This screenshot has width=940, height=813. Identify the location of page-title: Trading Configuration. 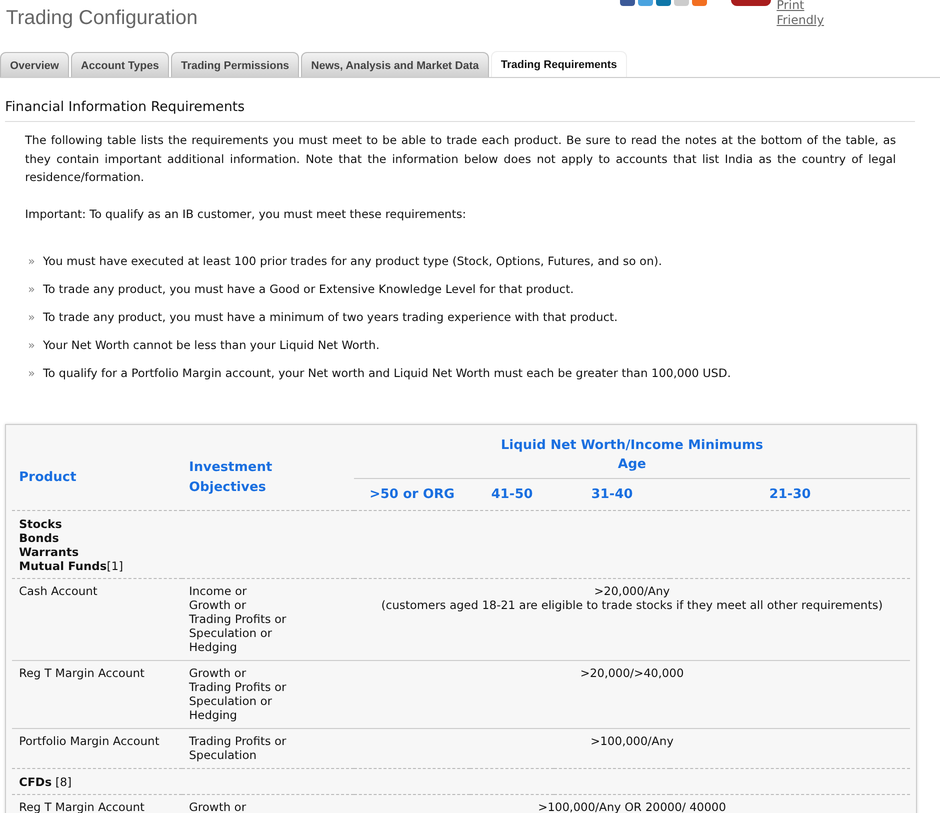
(102, 18).